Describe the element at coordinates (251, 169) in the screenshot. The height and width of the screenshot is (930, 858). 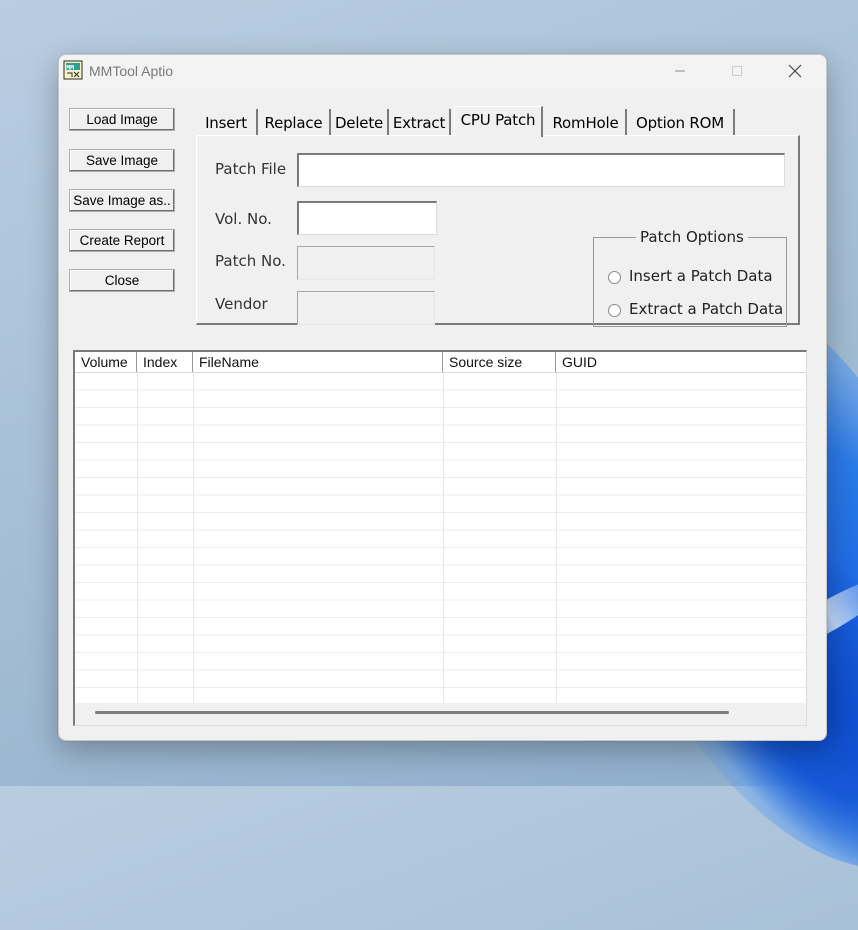
I see `patch-file-label: Patch File` at that location.